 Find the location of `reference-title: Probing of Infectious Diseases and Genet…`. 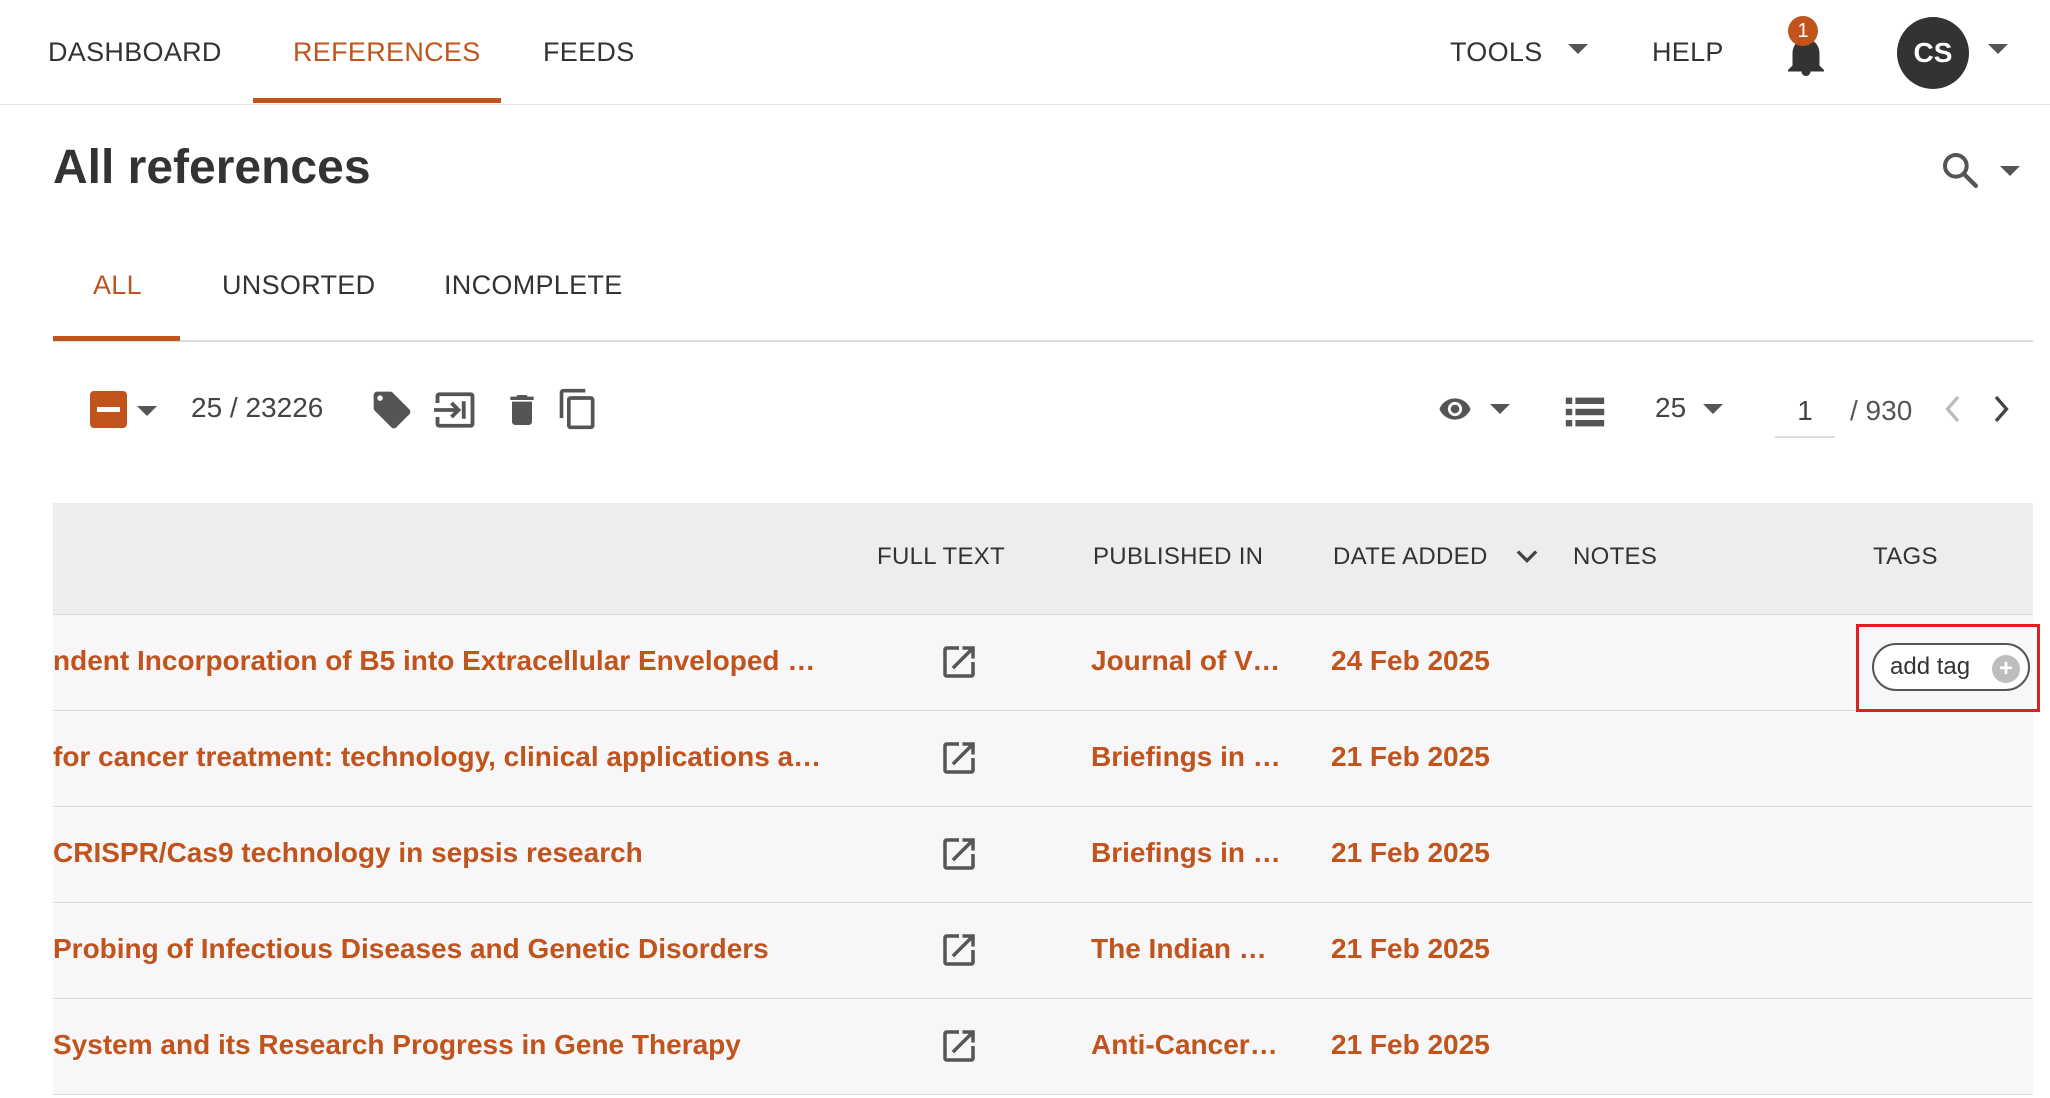

reference-title: Probing of Infectious Diseases and Genet… is located at coordinates (440, 949).